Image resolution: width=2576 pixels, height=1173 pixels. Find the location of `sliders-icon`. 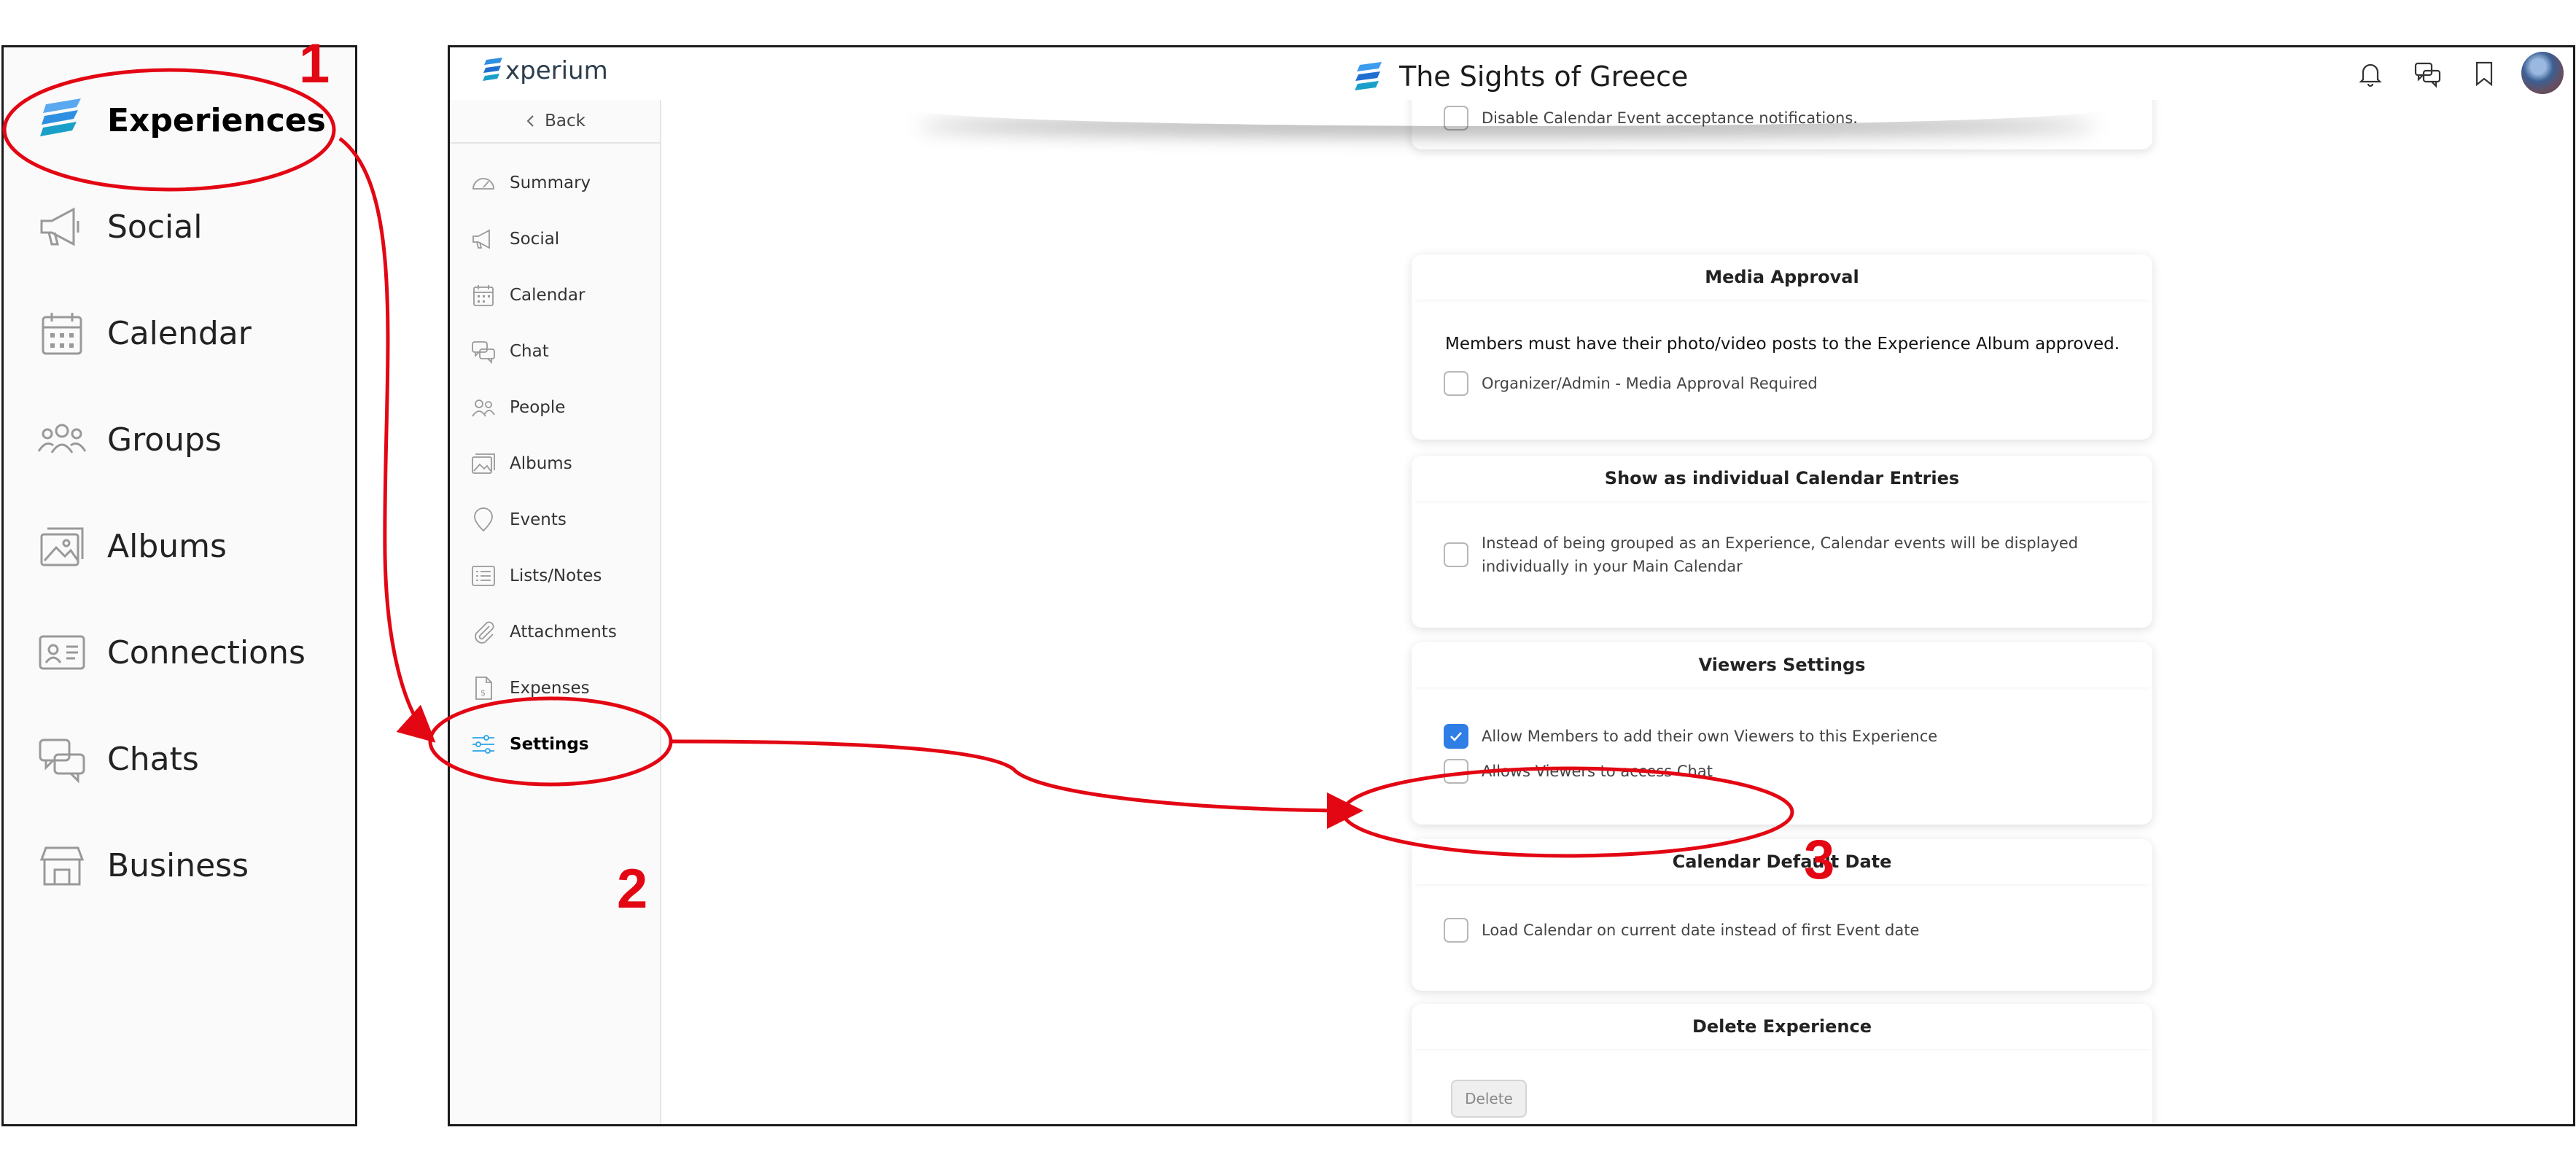

sliders-icon is located at coordinates (483, 744).